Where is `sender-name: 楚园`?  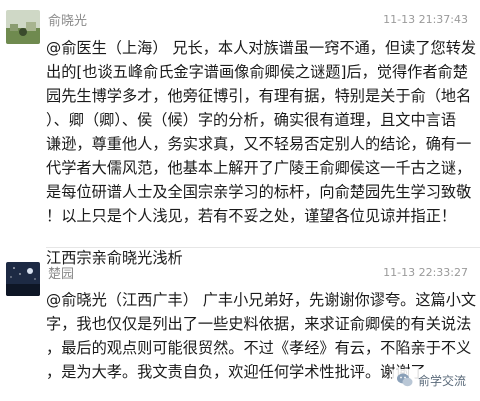
sender-name: 楚园 is located at coordinates (61, 274).